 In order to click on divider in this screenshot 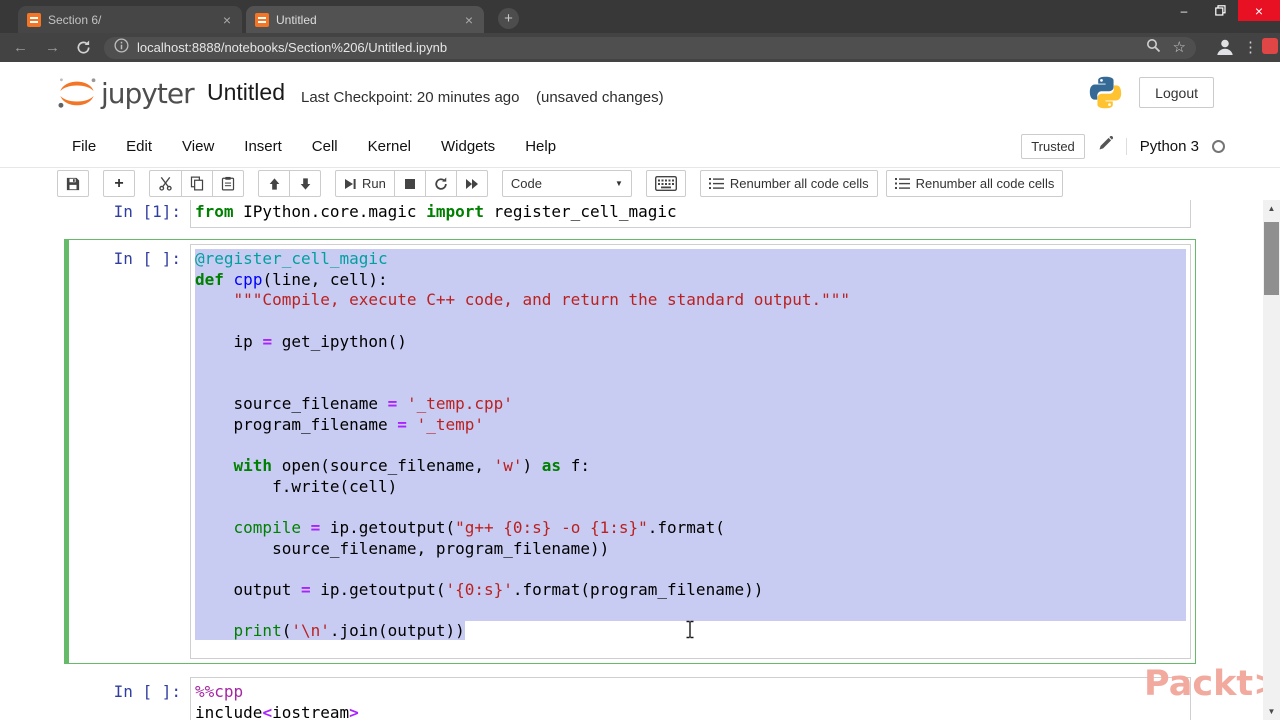, I will do `click(1126, 146)`.